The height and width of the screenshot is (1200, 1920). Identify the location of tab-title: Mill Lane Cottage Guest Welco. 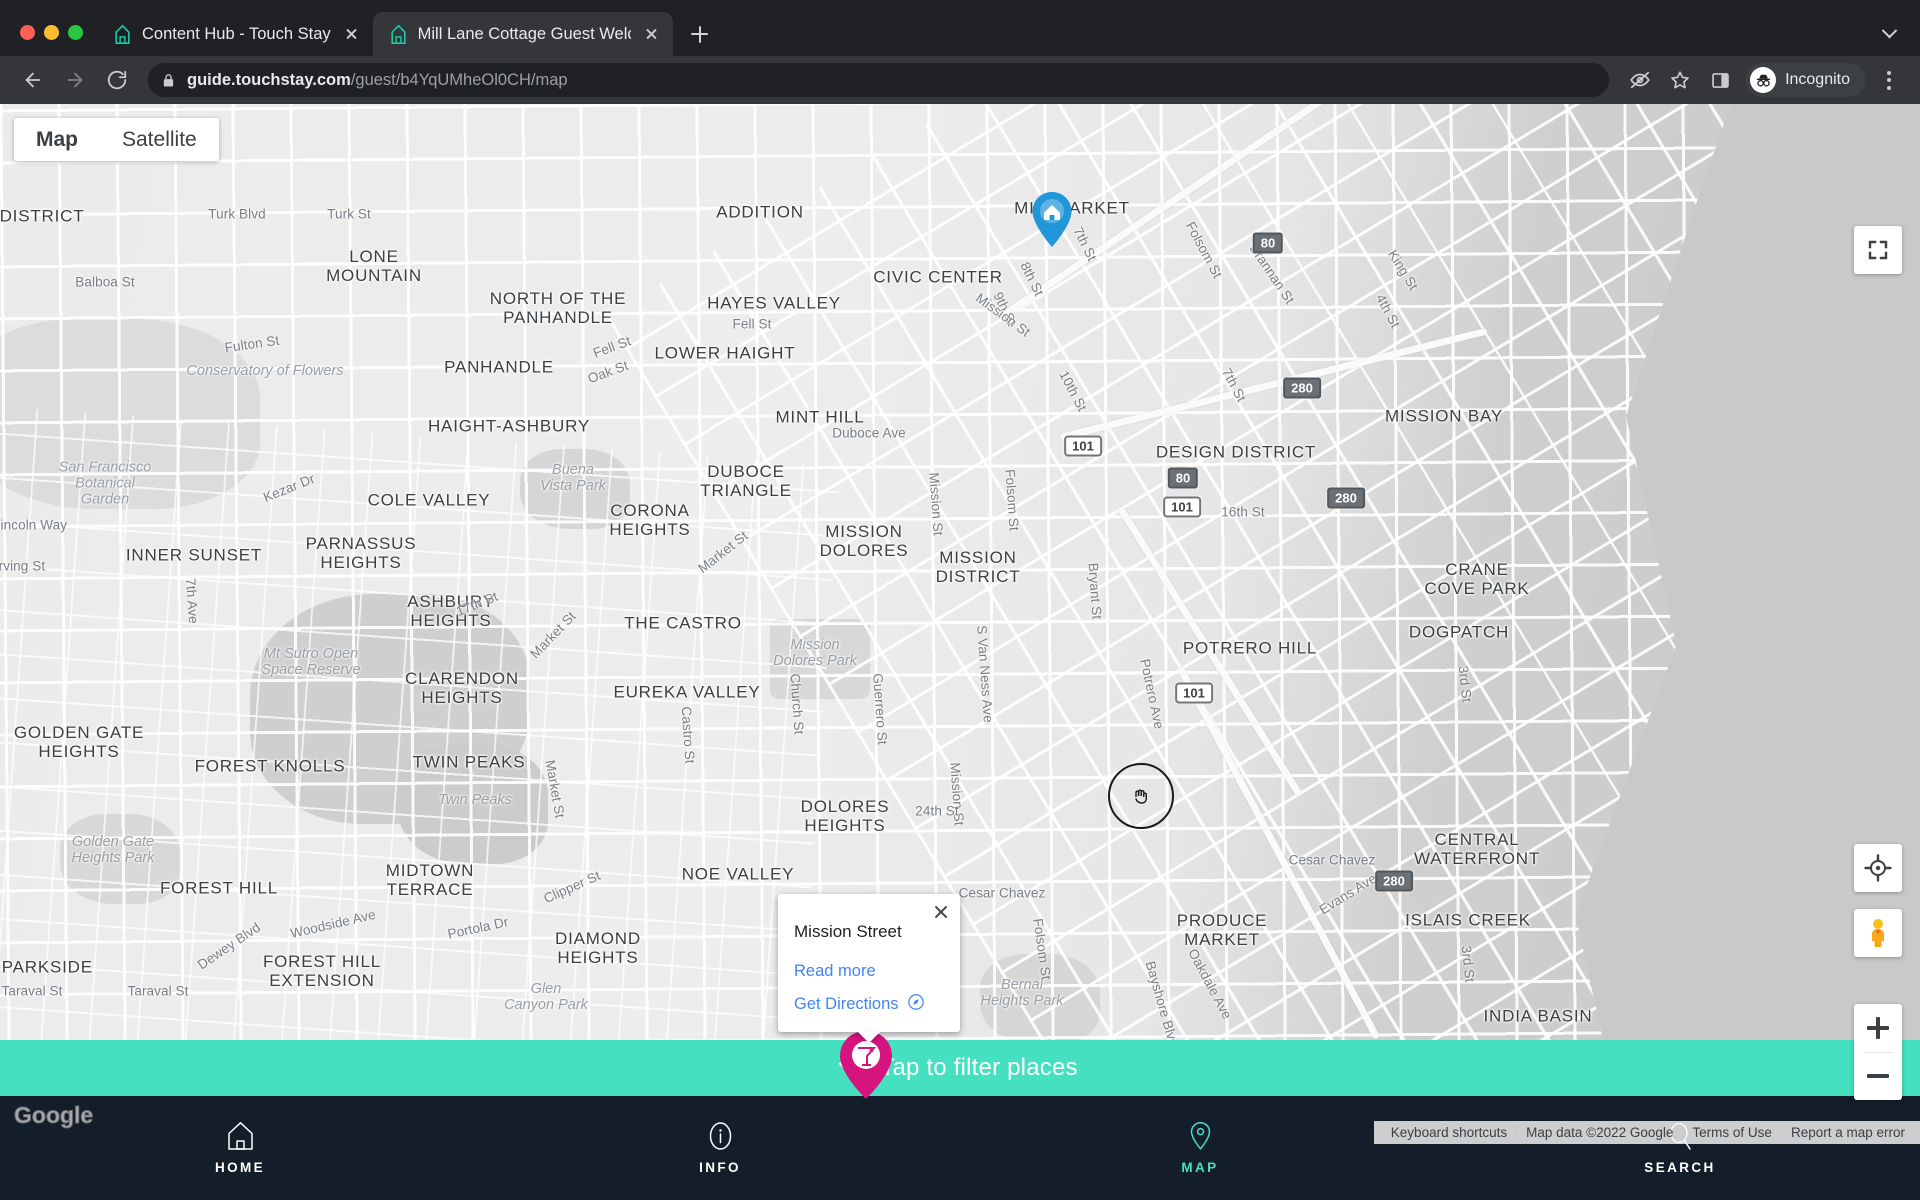
(524, 33).